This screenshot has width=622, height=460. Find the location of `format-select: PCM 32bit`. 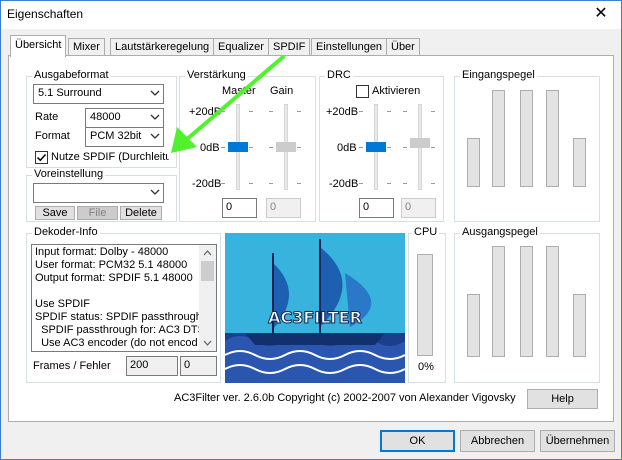

format-select: PCM 32bit is located at coordinates (124, 137).